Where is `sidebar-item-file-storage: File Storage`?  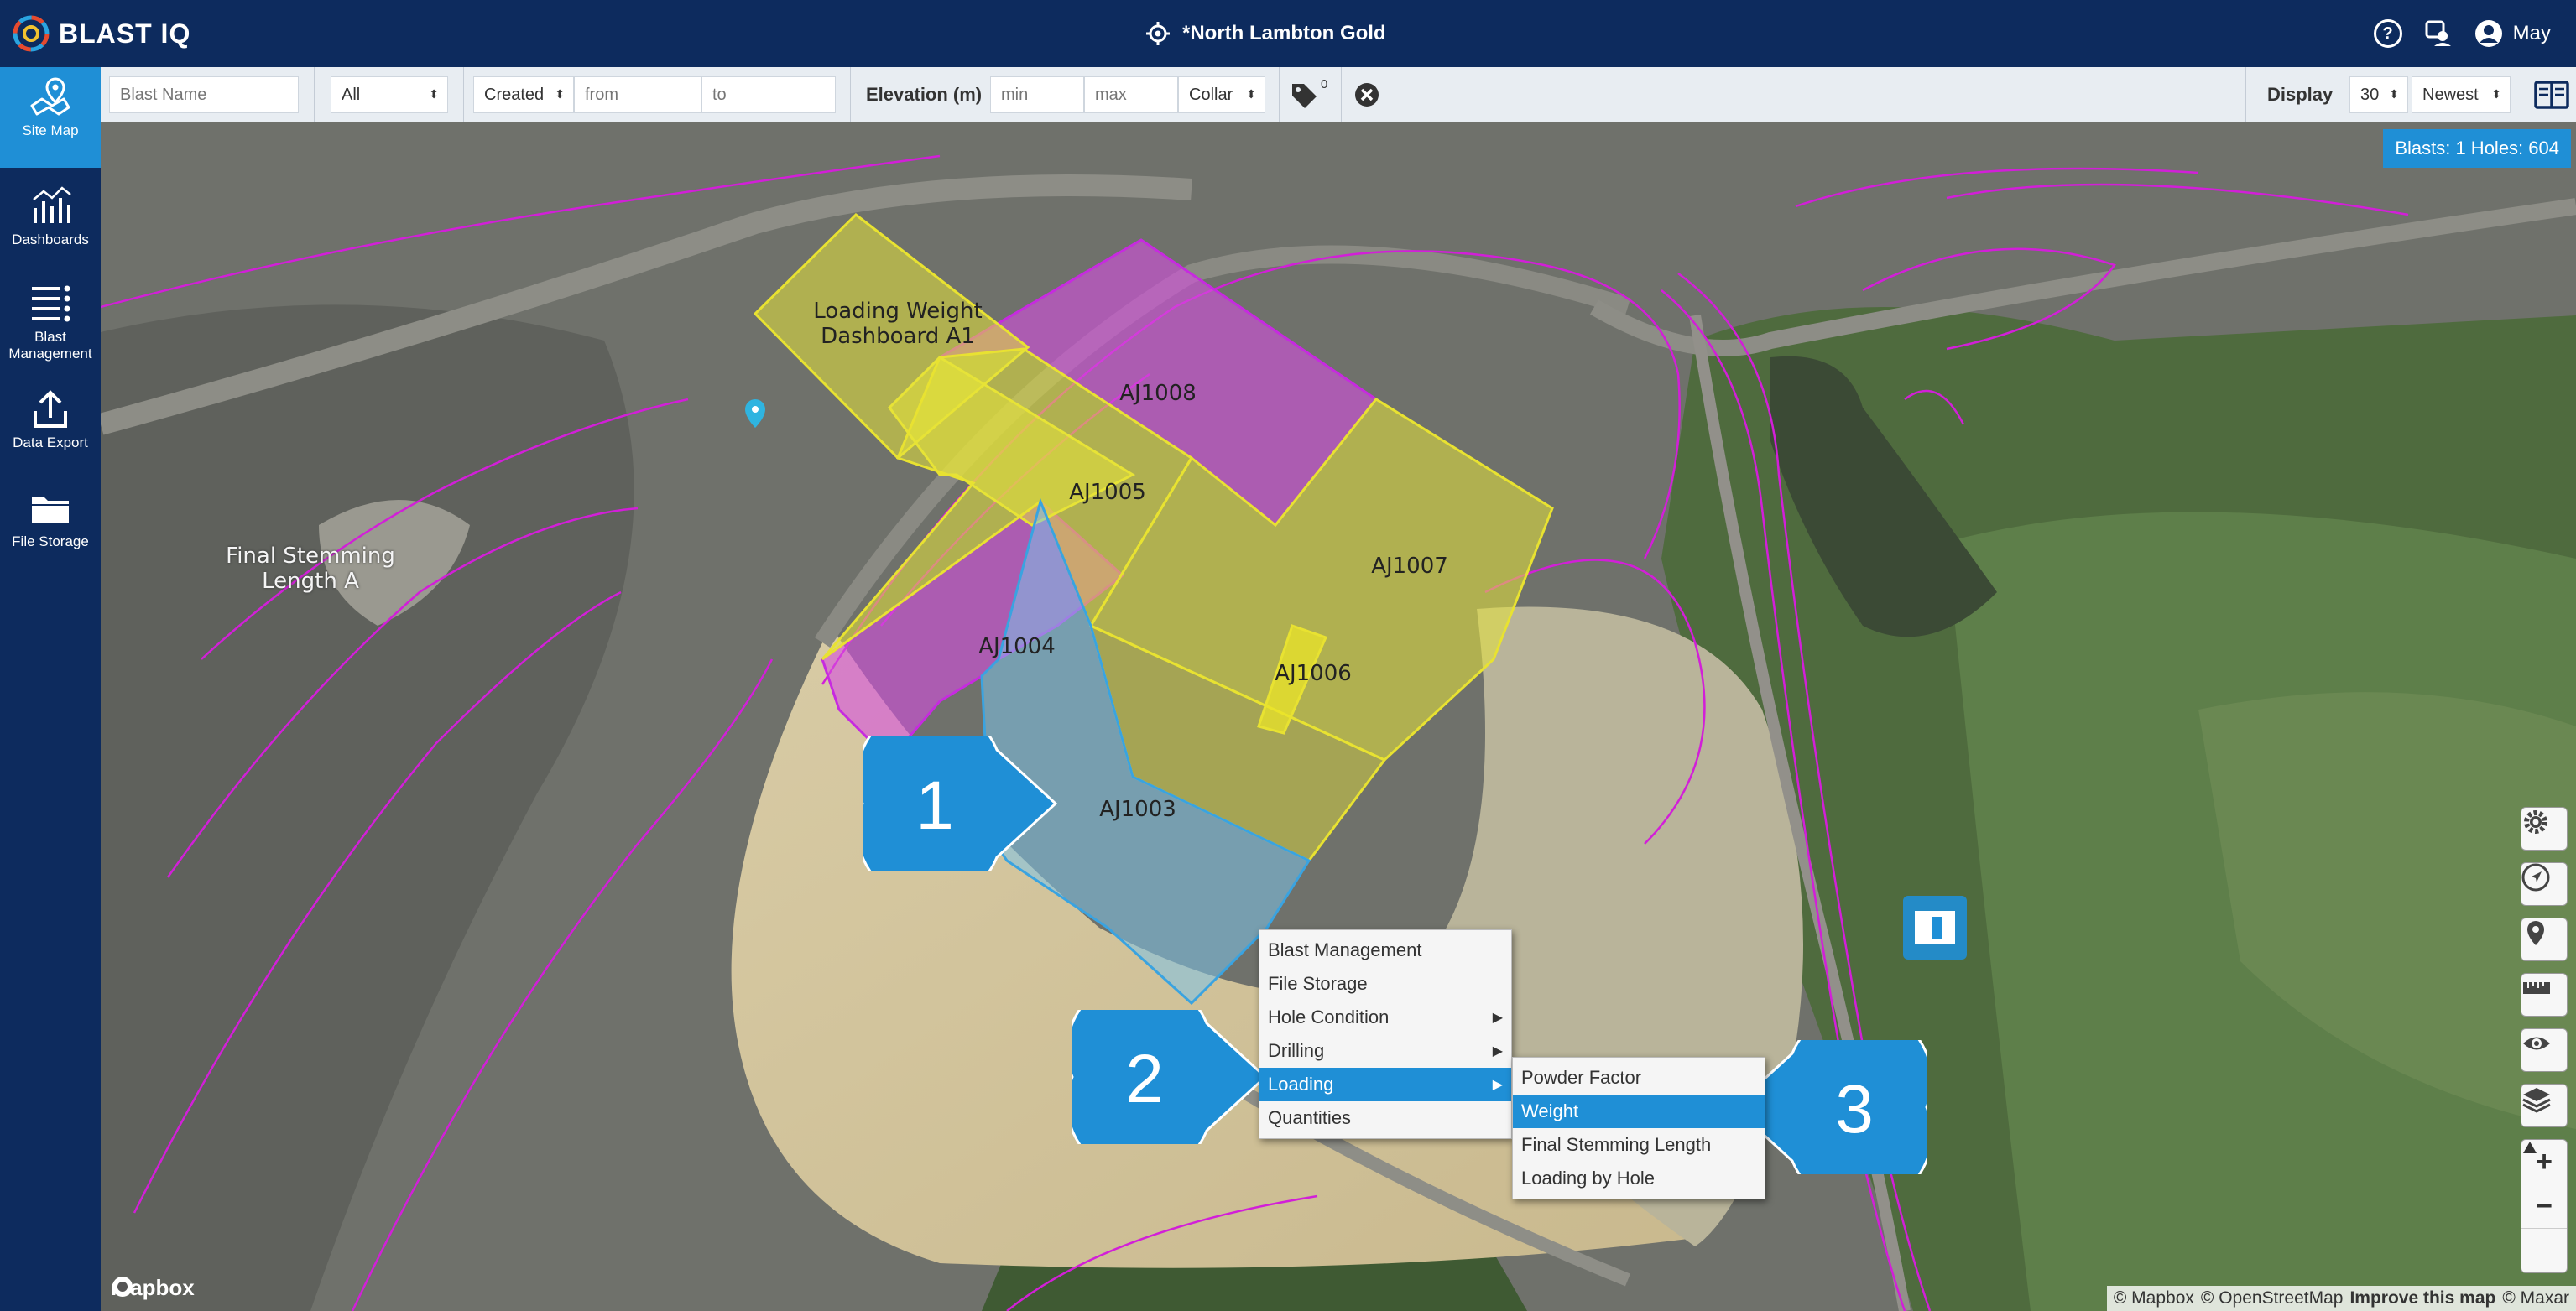 sidebar-item-file-storage: File Storage is located at coordinates (50, 524).